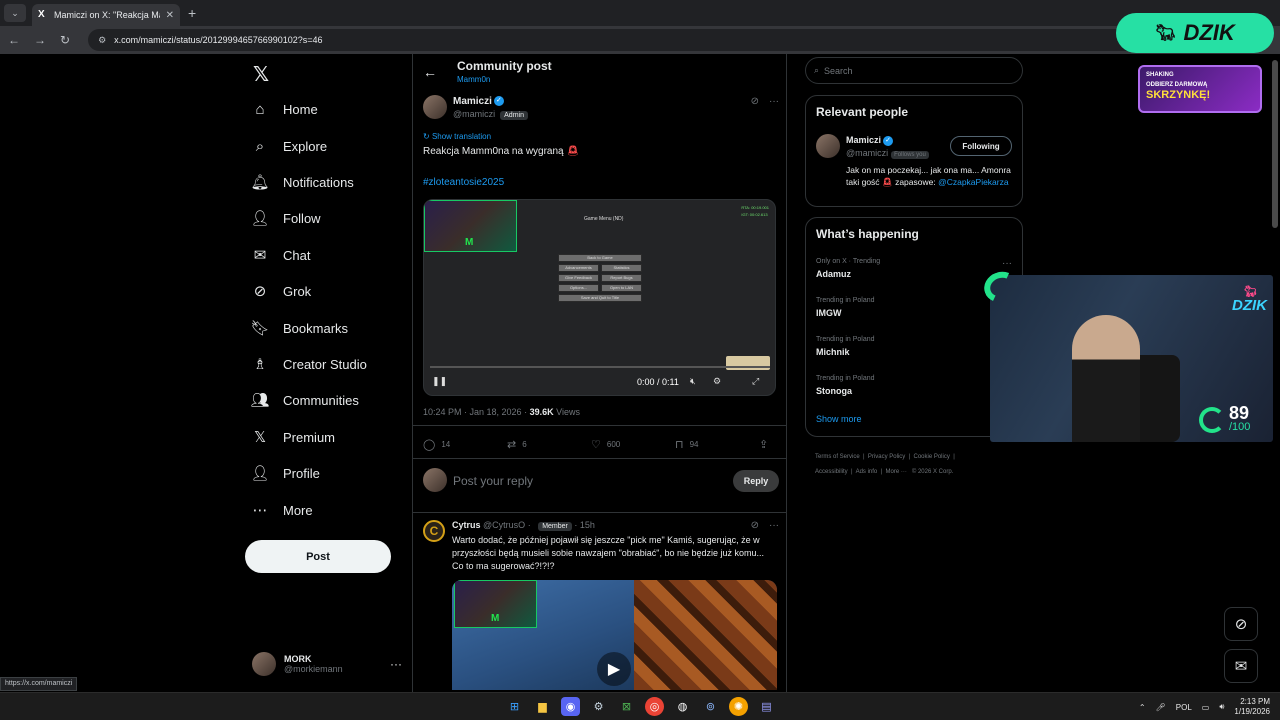 The image size is (1280, 720). Describe the element at coordinates (845, 307) in the screenshot. I see `trend-item: Trending in Poland IMGW` at that location.